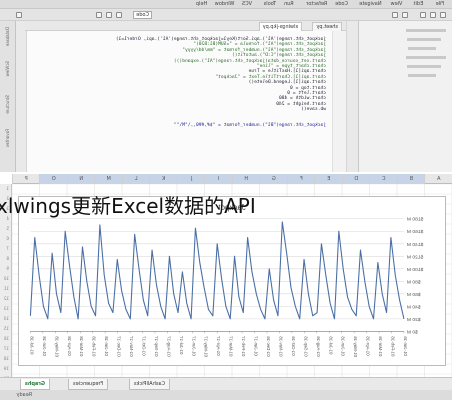 This screenshot has width=452, height=400. Describe the element at coordinates (270, 4) in the screenshot. I see `menu-item-tools: Tools` at that location.